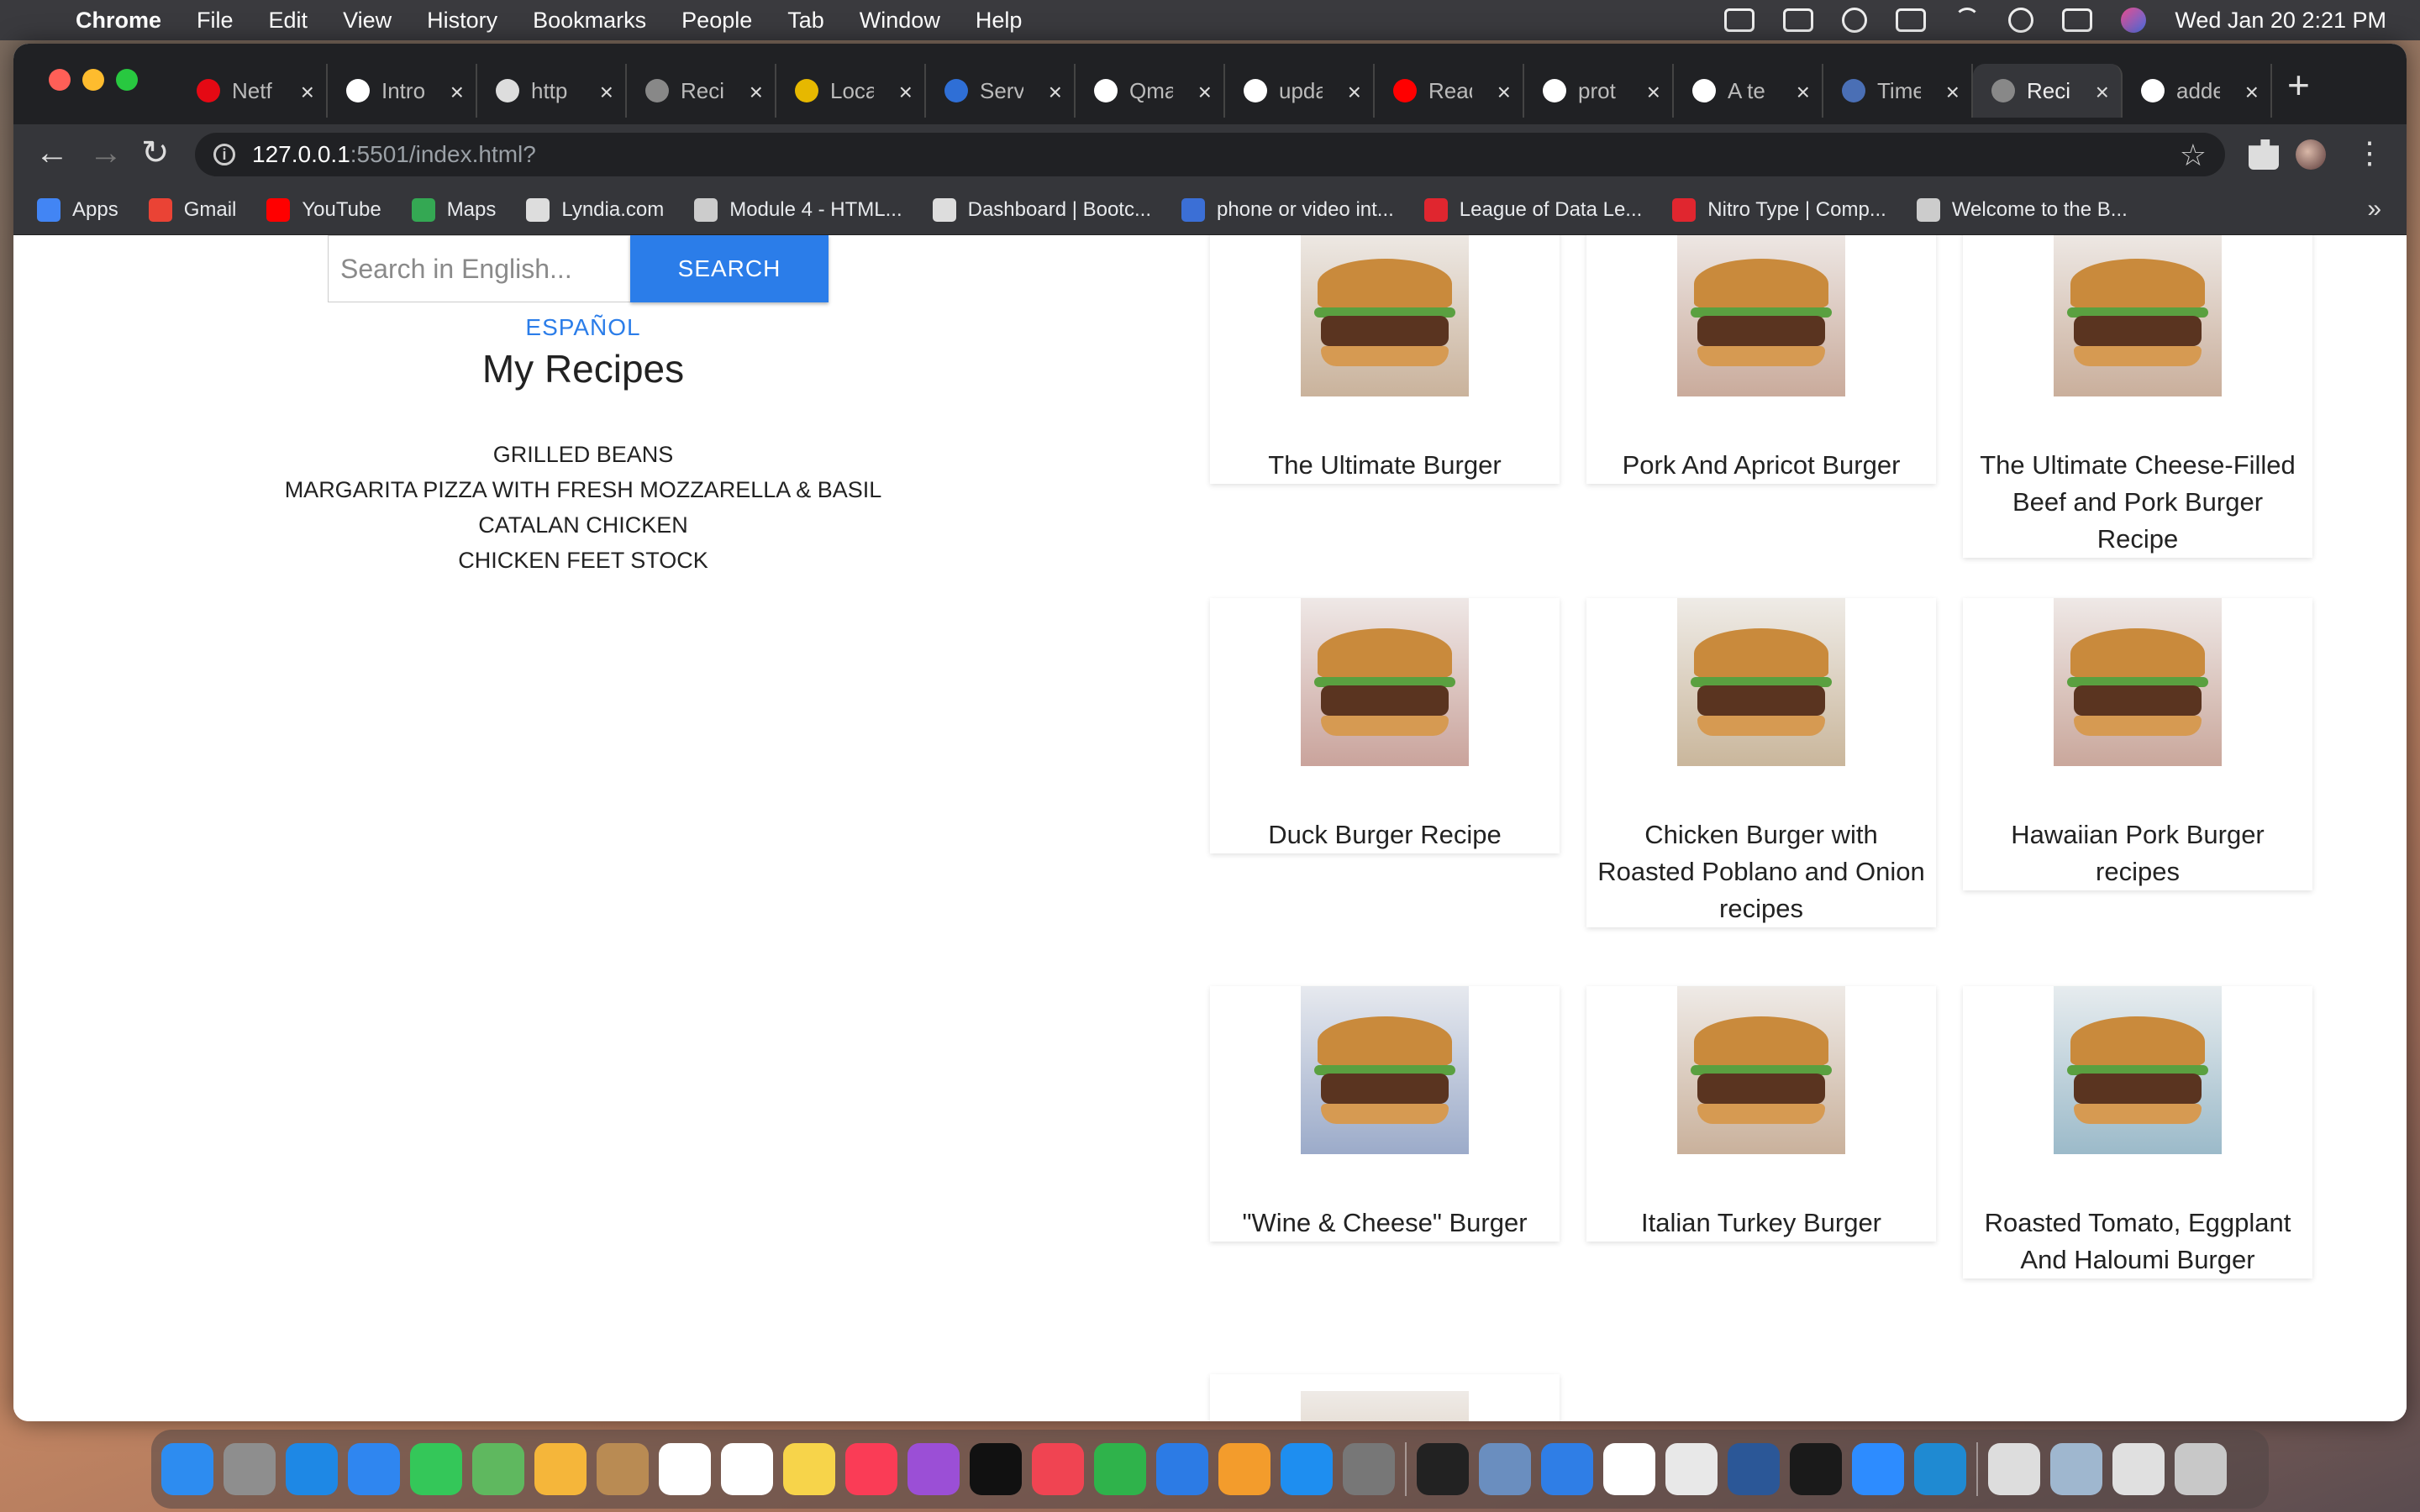 The height and width of the screenshot is (1512, 2420). I want to click on wifi-icon, so click(1968, 20).